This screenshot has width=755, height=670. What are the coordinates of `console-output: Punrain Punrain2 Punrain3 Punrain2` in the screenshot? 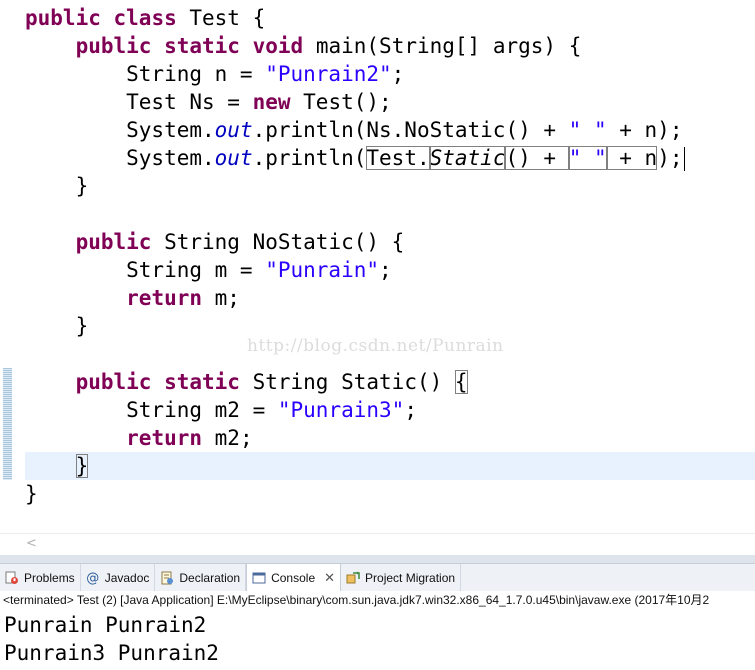 It's located at (111, 639).